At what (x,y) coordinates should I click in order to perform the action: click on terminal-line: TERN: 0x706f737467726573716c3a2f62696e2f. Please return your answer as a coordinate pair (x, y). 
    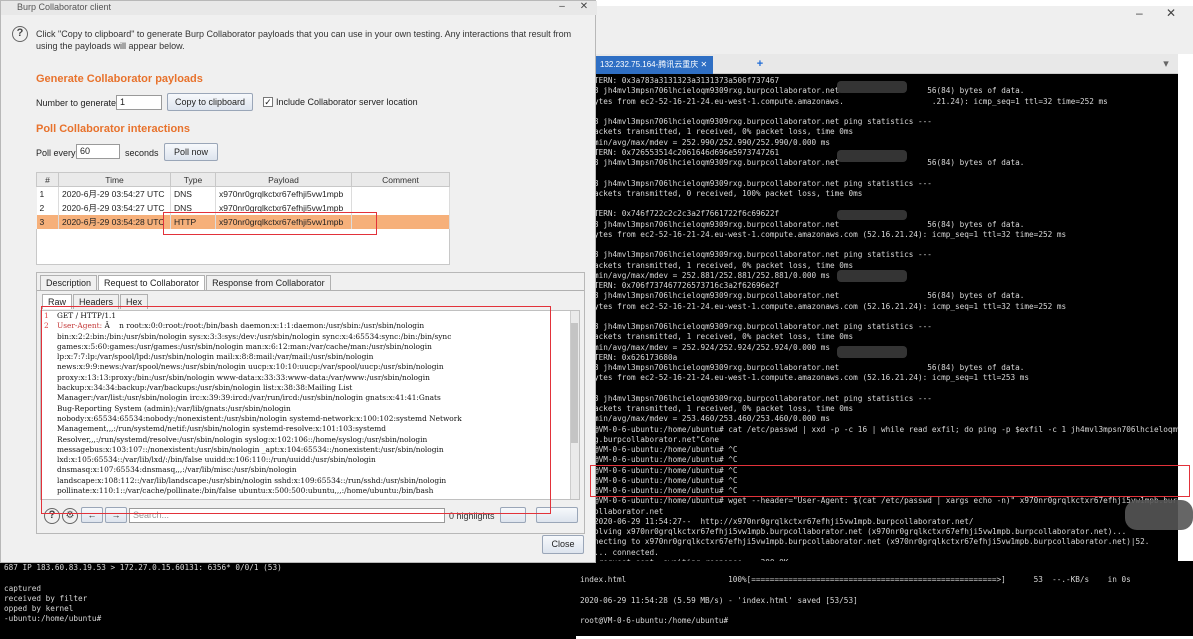
    Looking at the image, I should click on (687, 285).